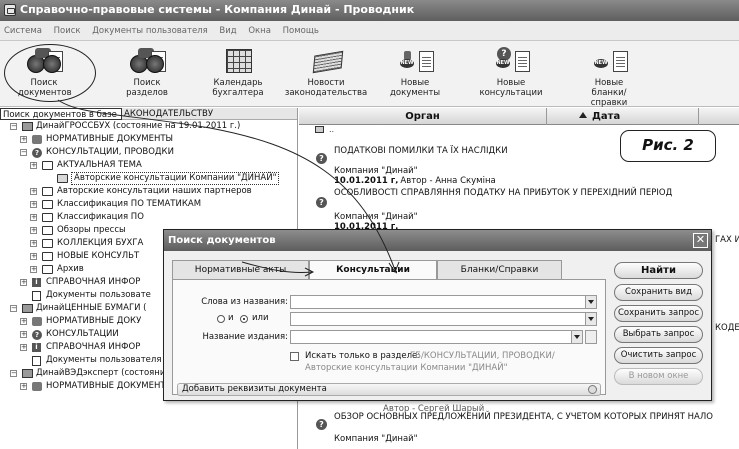 This screenshot has width=739, height=449. Describe the element at coordinates (110, 139) in the screenshot. I see `tree-label: НОРМАТИВНЫЕ ДОКУМЕНТЫ` at that location.